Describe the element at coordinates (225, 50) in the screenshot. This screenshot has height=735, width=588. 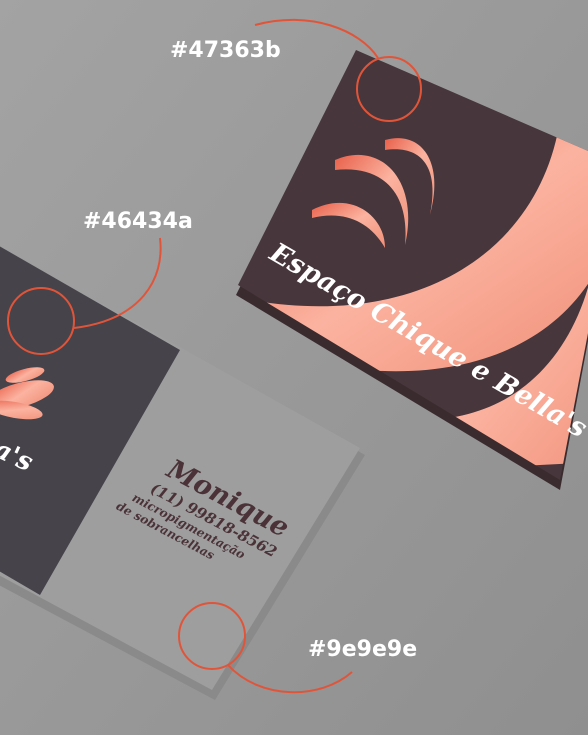
I see `swatch-label-1: #47363b` at that location.